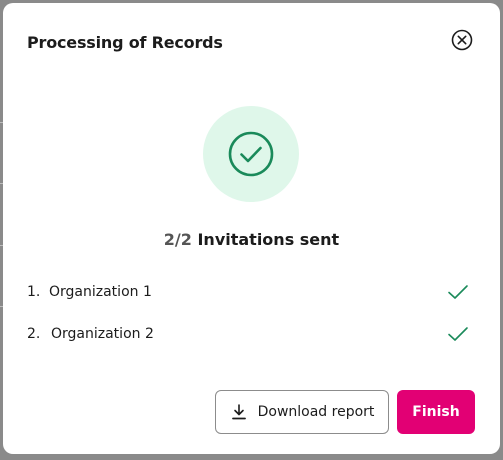 The height and width of the screenshot is (460, 503). Describe the element at coordinates (34, 334) in the screenshot. I see `list-item-number: 2.` at that location.